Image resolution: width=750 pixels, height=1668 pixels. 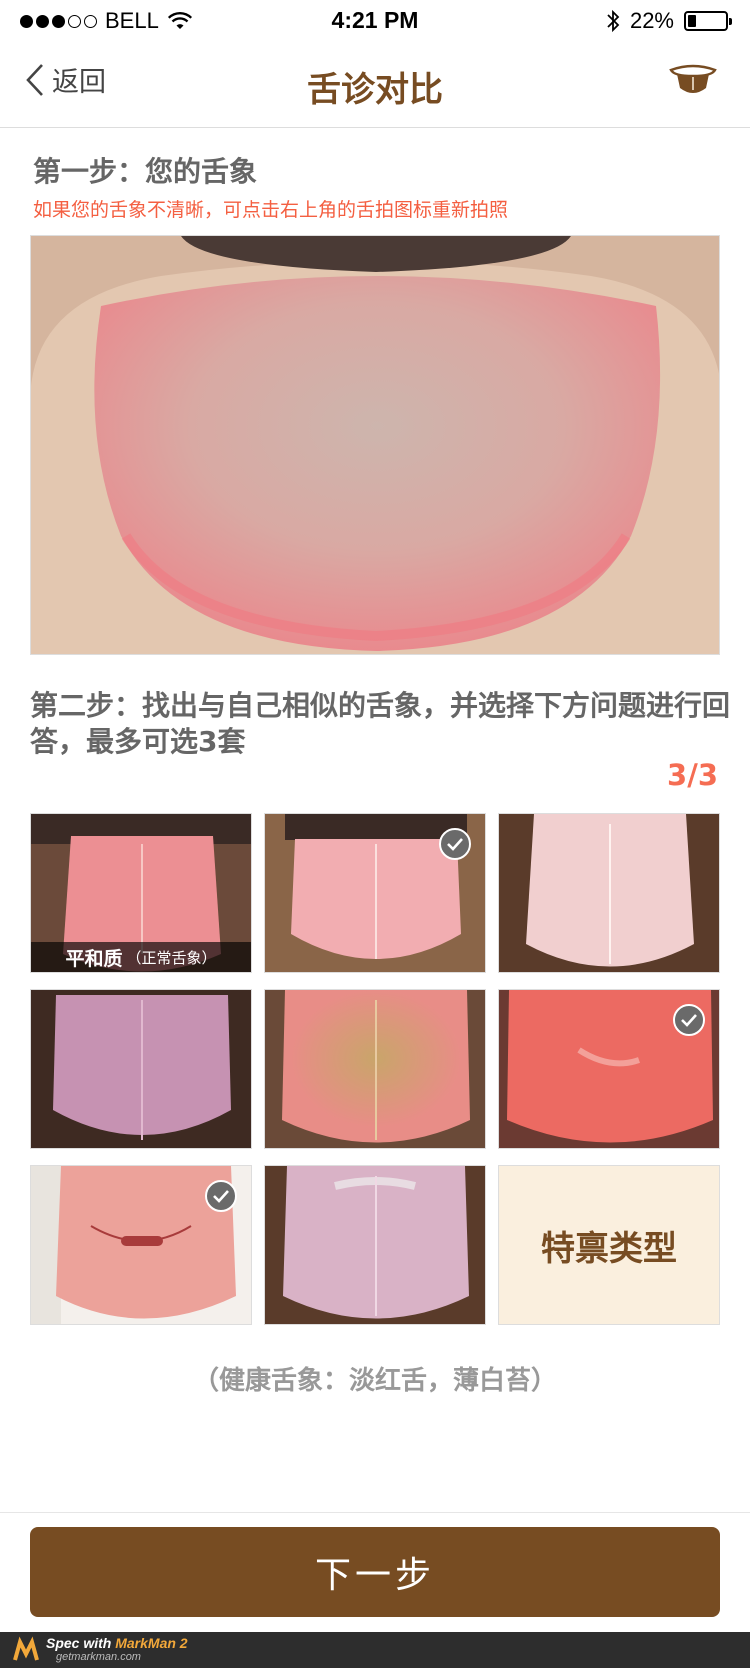 I want to click on navigation-bar: 返回 舌诊对比, so click(x=375, y=84).